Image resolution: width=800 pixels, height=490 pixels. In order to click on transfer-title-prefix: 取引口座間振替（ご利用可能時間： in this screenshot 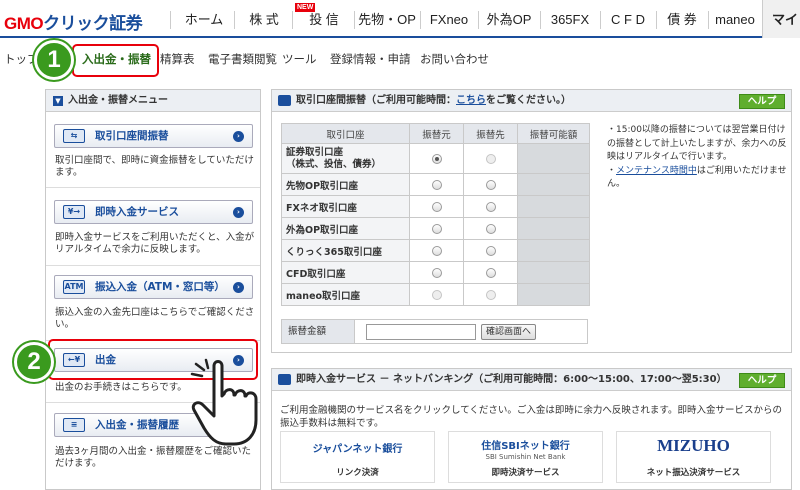, I will do `click(376, 100)`.